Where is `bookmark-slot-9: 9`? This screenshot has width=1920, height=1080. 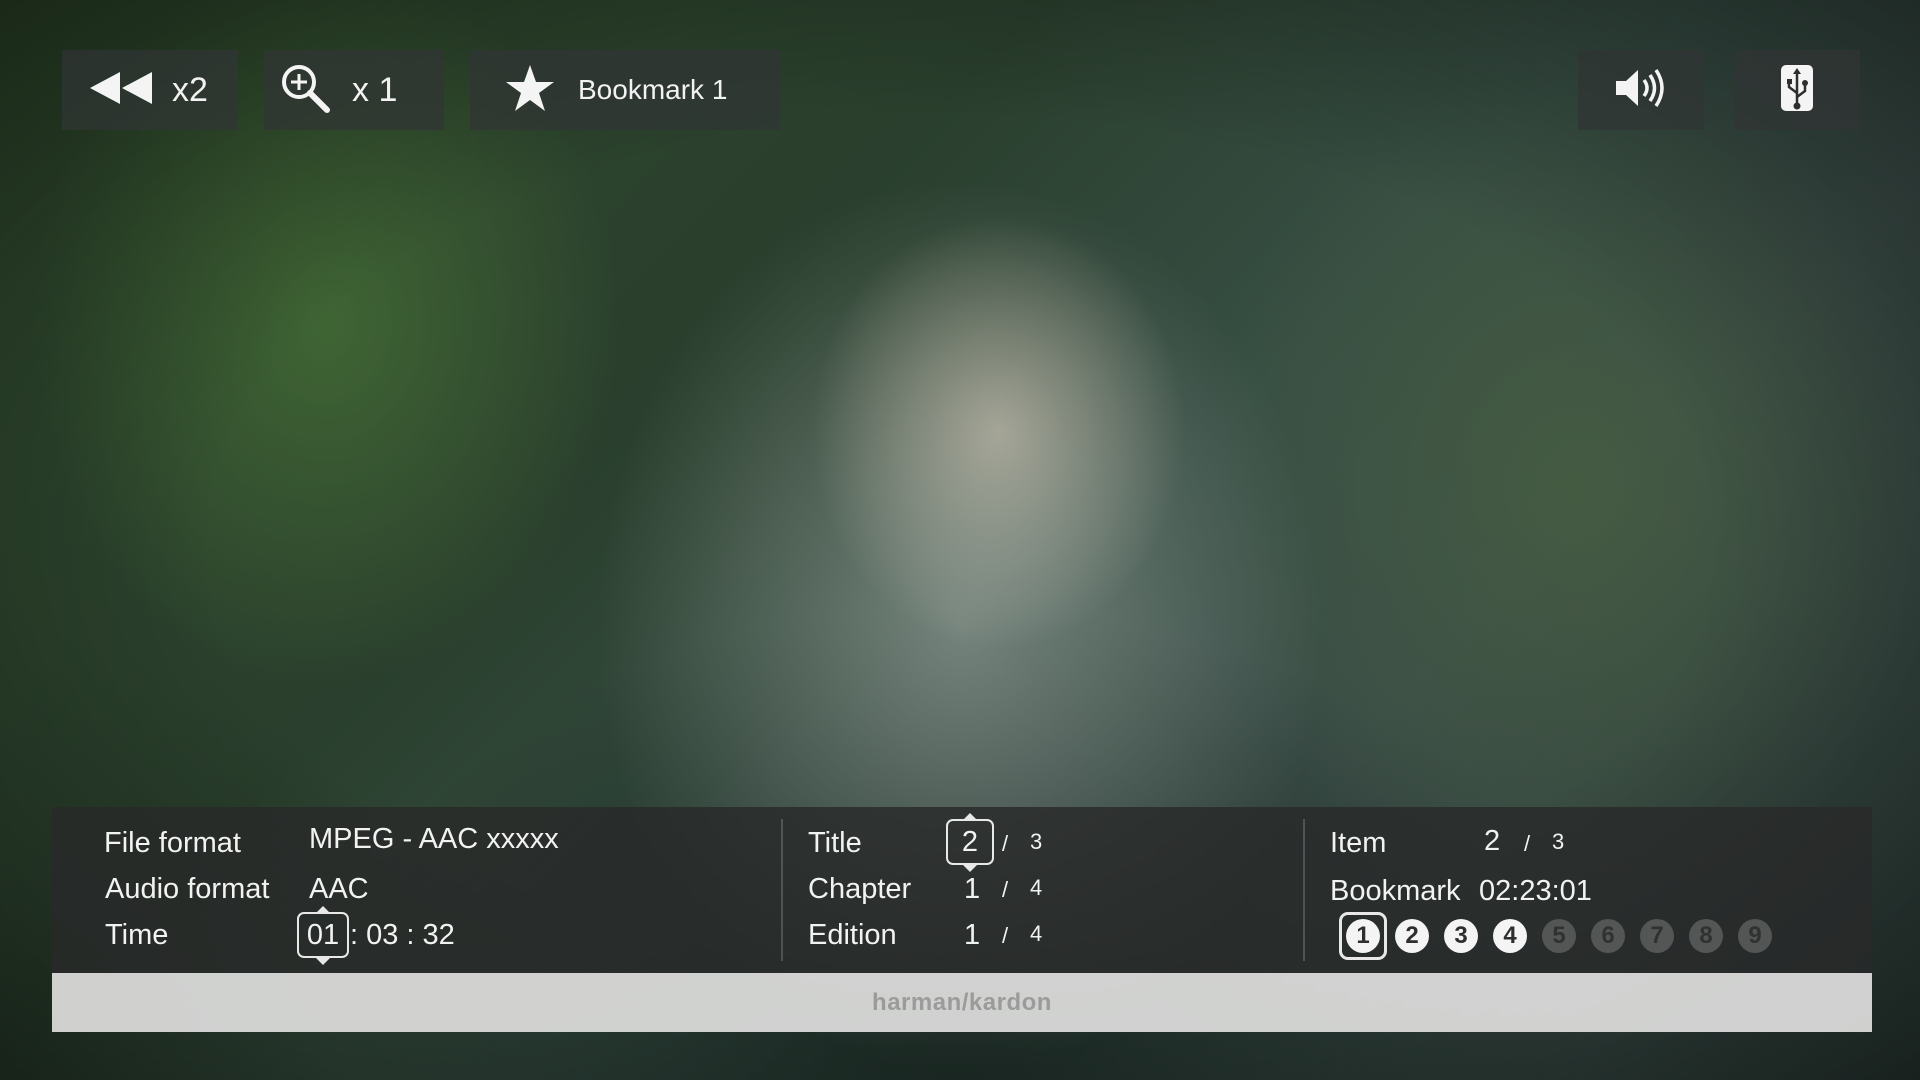 bookmark-slot-9: 9 is located at coordinates (1755, 936).